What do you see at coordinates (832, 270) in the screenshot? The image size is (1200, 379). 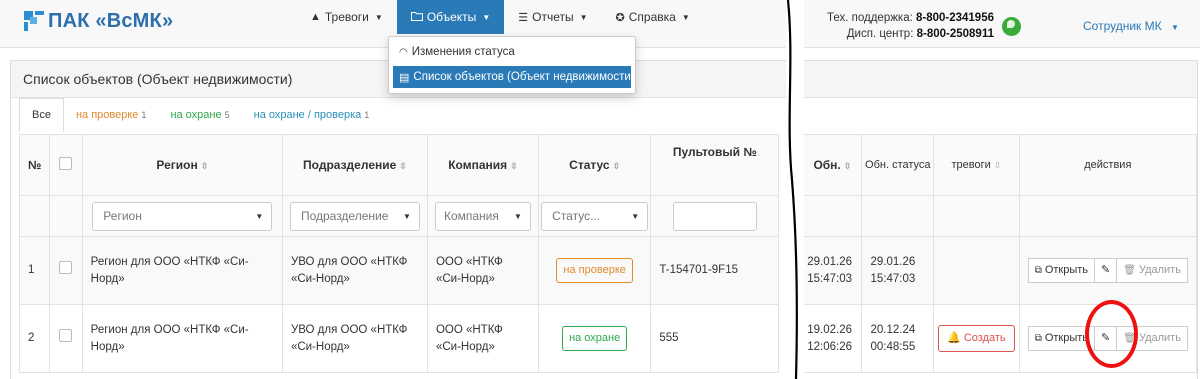 I see `row-updated: 29.01.26 15:47:03` at bounding box center [832, 270].